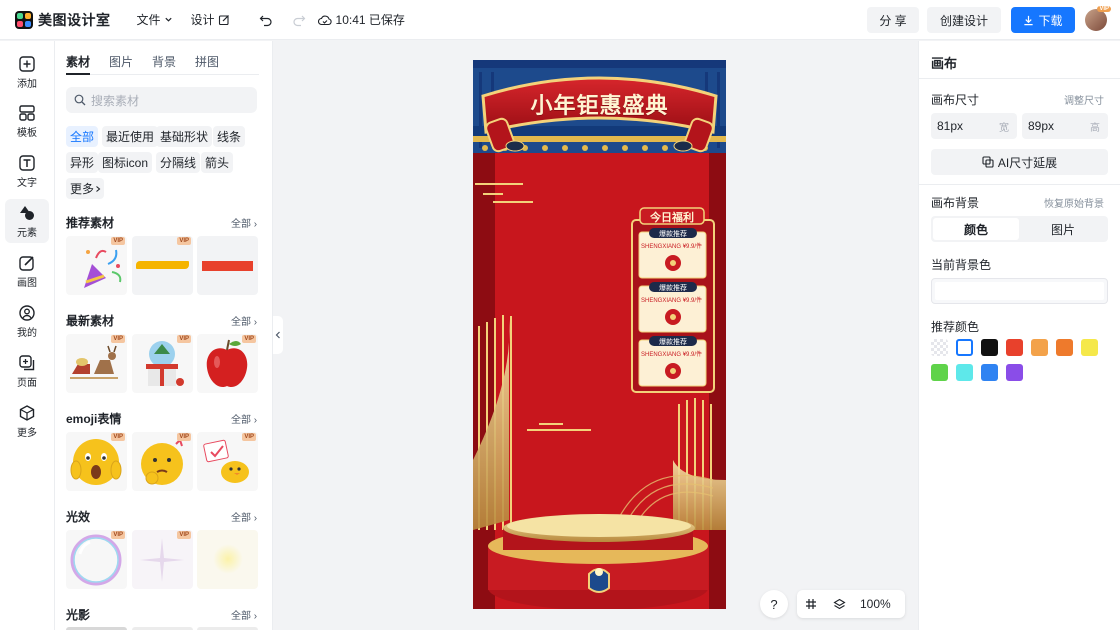  I want to click on section-title-light-shadow: 光影, so click(78, 615).